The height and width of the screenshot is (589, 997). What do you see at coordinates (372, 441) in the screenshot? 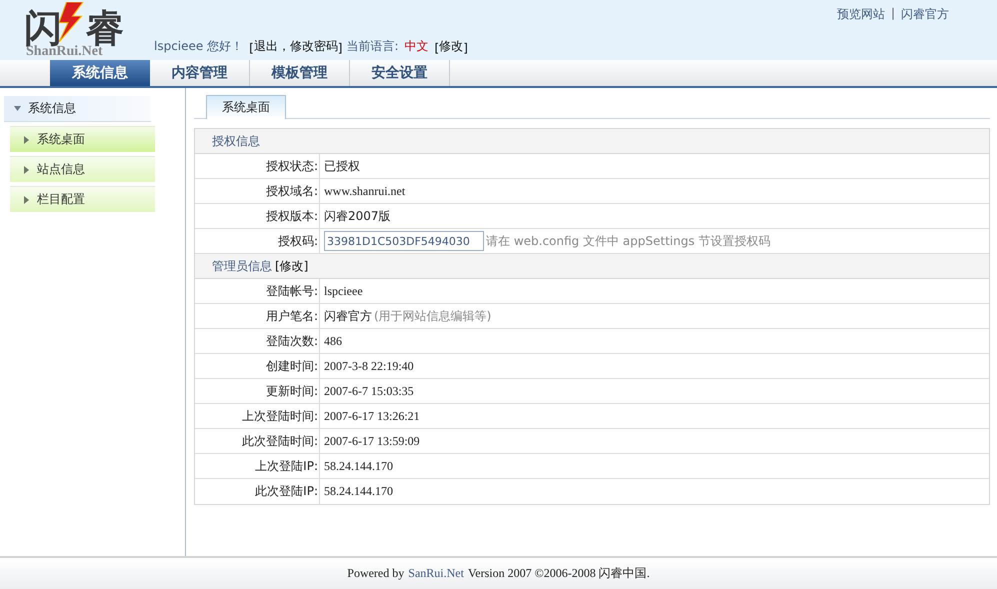
I see `field-value: 2007-6-17 13:59:09` at bounding box center [372, 441].